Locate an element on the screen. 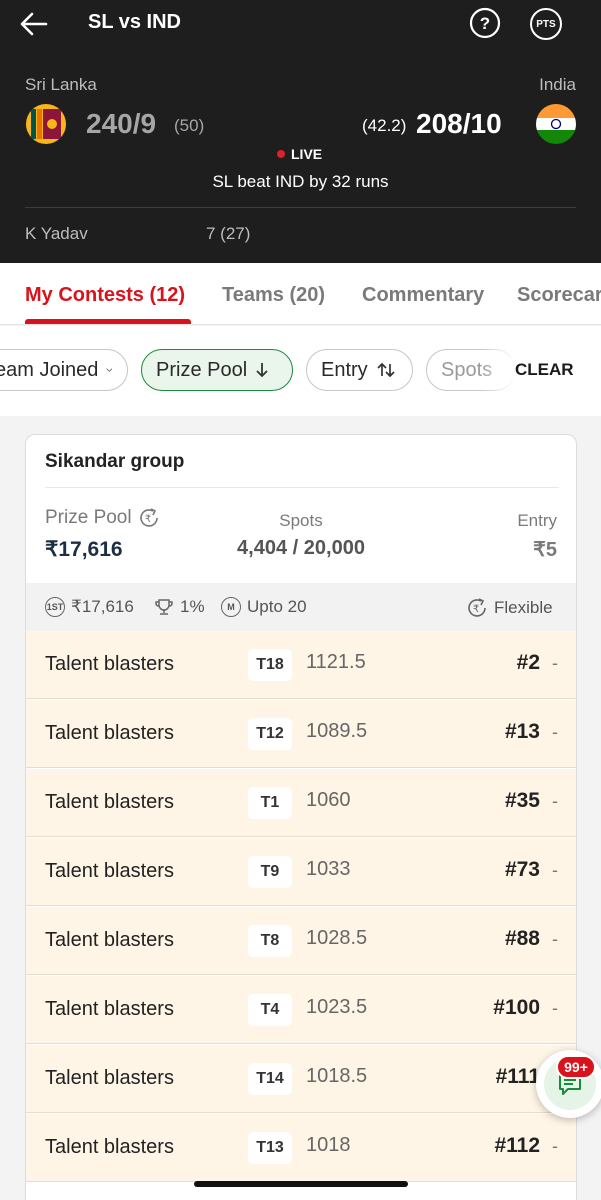 The image size is (601, 1200). tab-my-contests: My Contests (12) is located at coordinates (105, 295).